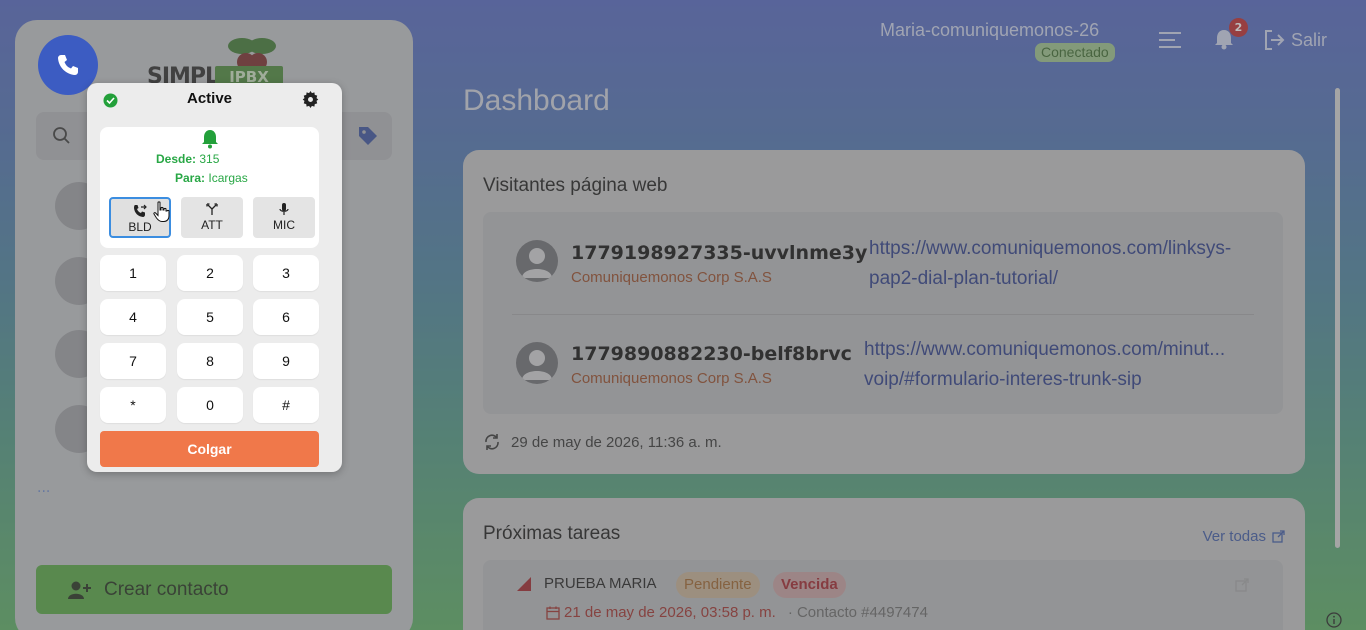 This screenshot has width=1366, height=630. I want to click on hangup-button: Colgar, so click(209, 449).